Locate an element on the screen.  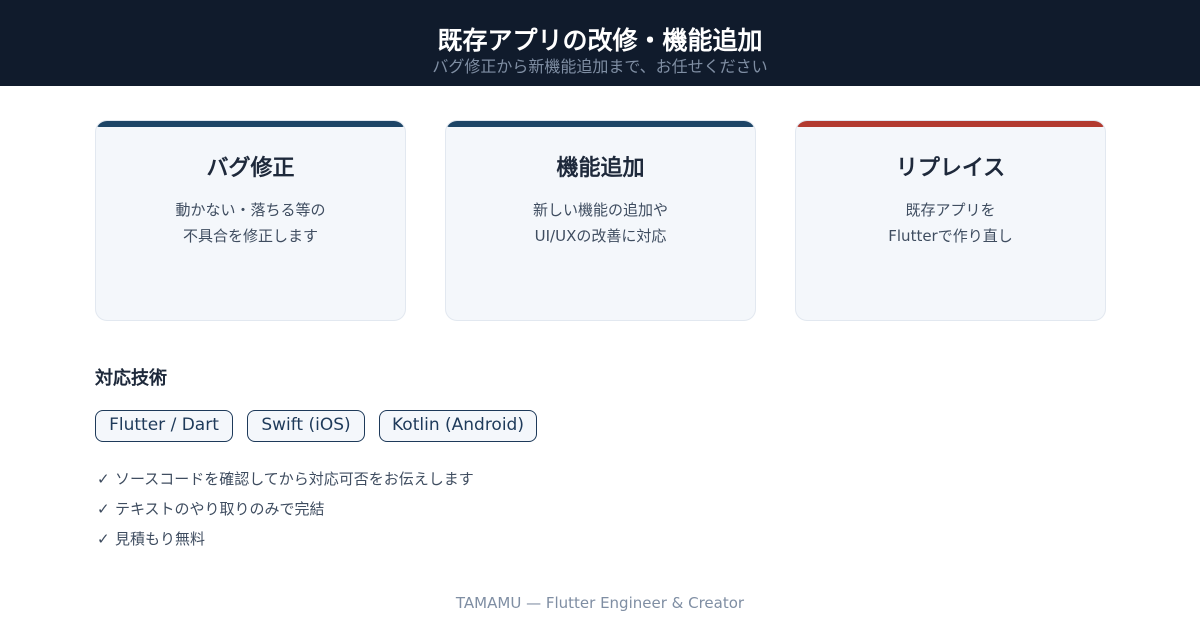
checklist-item: ✓ 見積もり無料 is located at coordinates (151, 539).